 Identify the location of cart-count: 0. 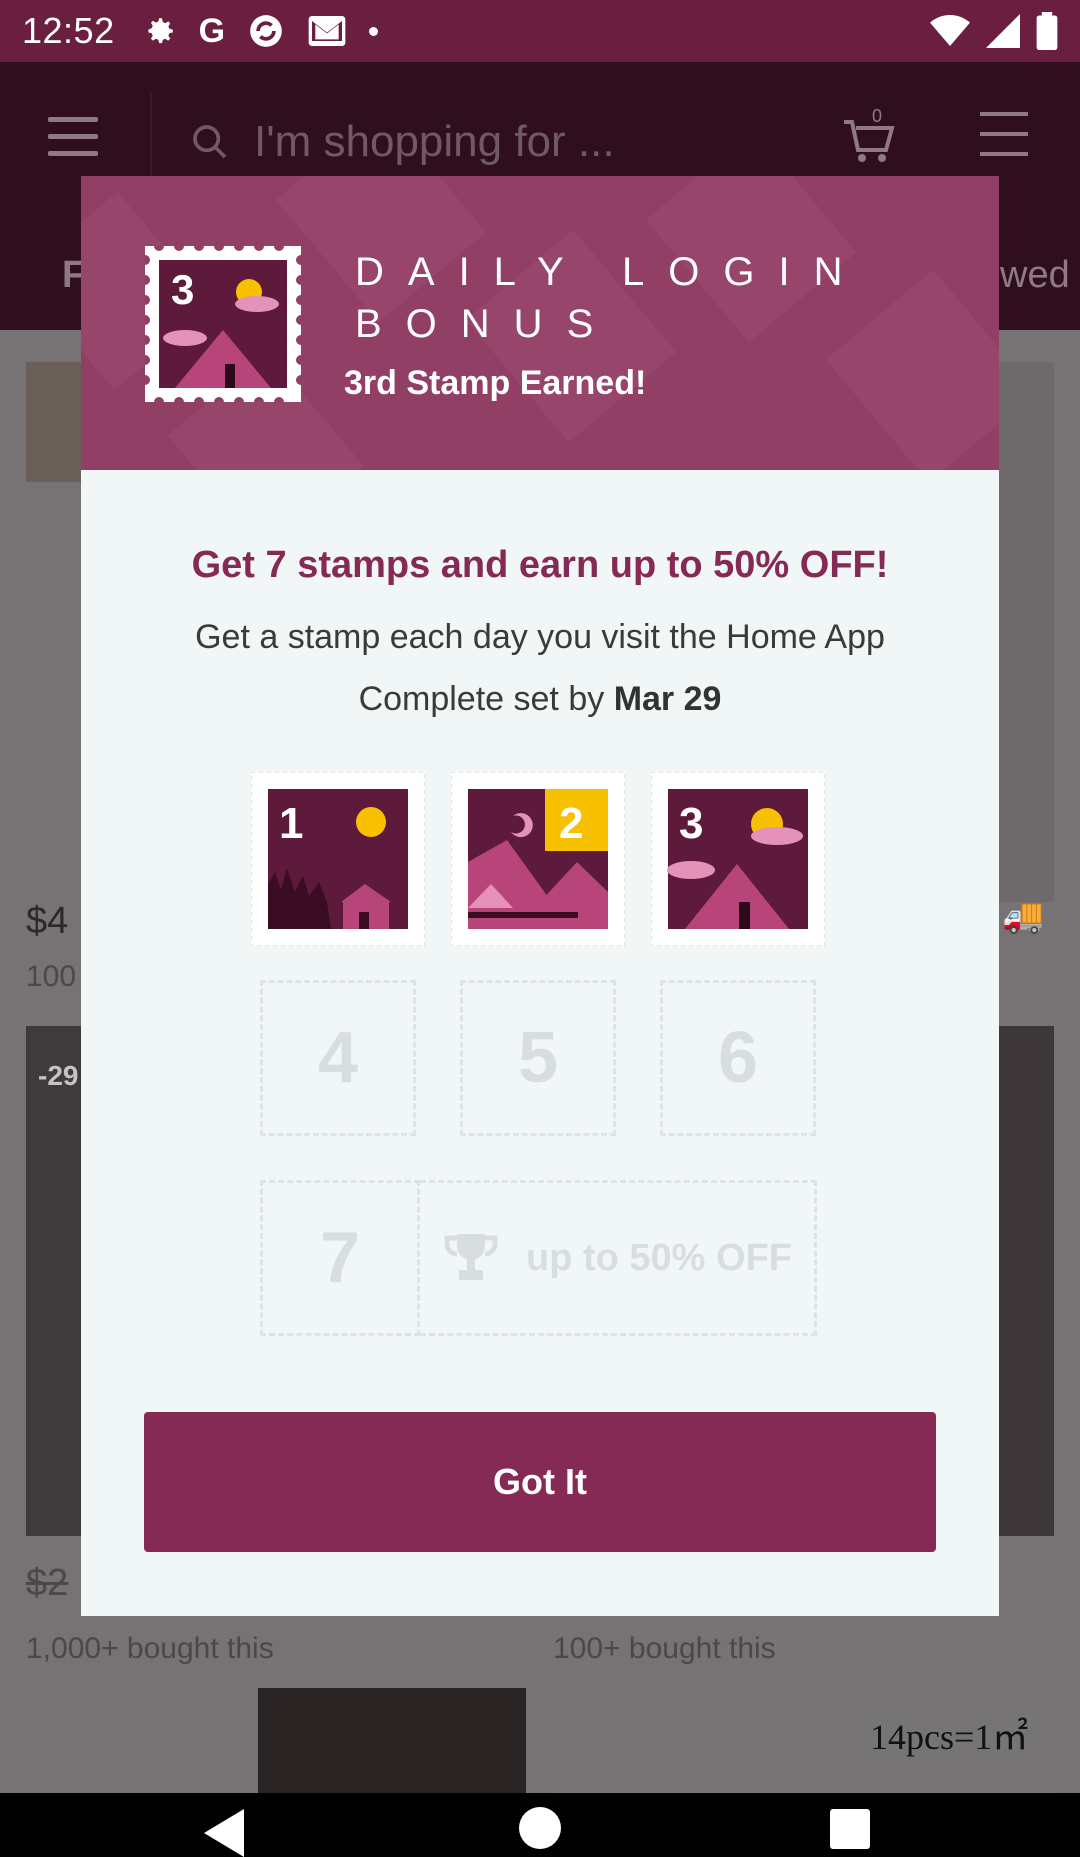
(877, 116).